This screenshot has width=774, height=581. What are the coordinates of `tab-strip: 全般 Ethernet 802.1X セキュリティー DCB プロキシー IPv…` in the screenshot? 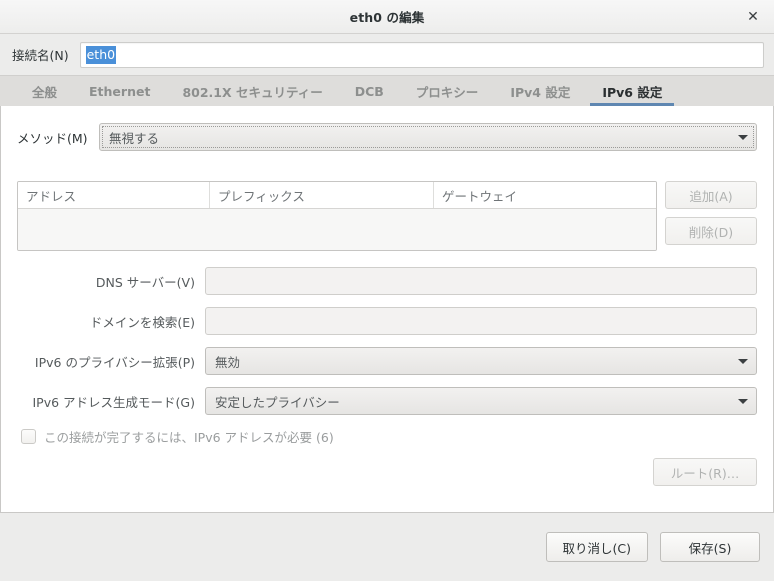 It's located at (387, 90).